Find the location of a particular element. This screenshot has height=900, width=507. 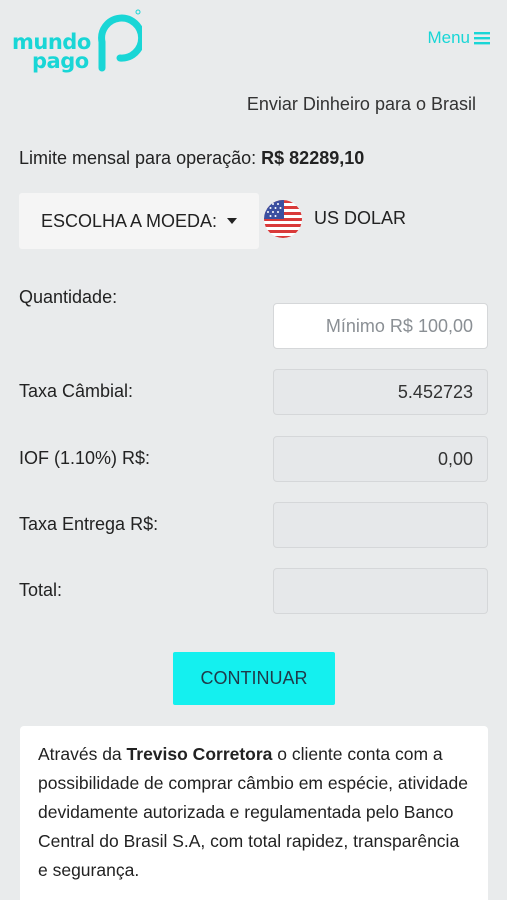

hamburger-icon is located at coordinates (482, 38).